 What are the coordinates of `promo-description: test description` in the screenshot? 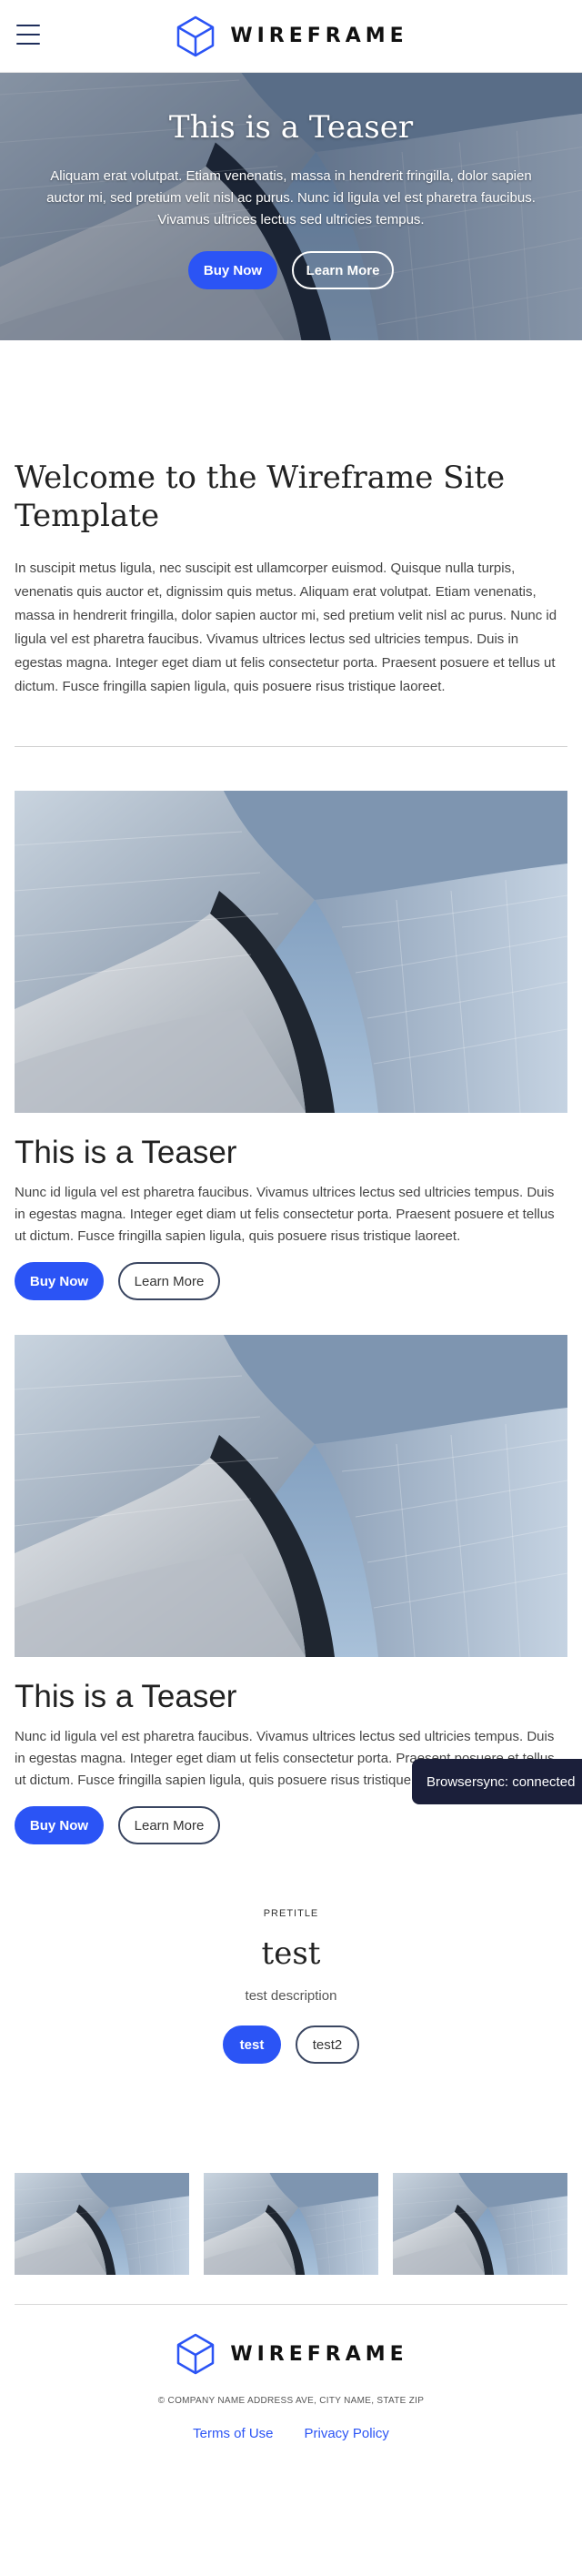 It's located at (291, 1996).